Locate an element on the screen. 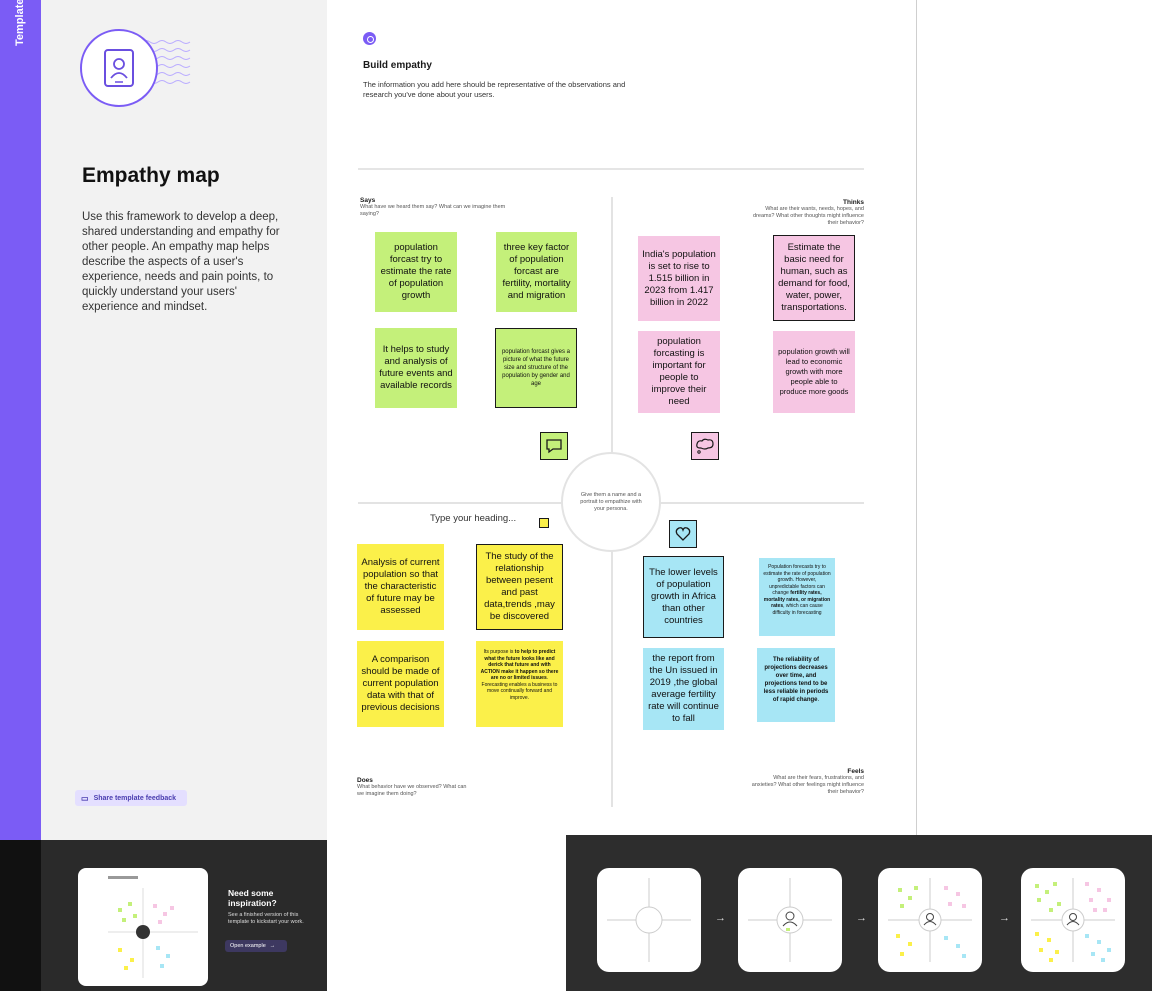 This screenshot has height=991, width=1152. step-card-empty is located at coordinates (649, 920).